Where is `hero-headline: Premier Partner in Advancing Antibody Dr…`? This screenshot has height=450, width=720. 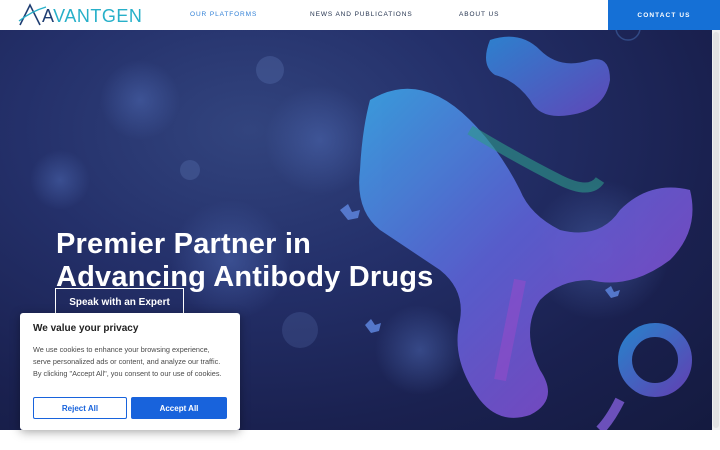 hero-headline: Premier Partner in Advancing Antibody Dr… is located at coordinates (266, 261).